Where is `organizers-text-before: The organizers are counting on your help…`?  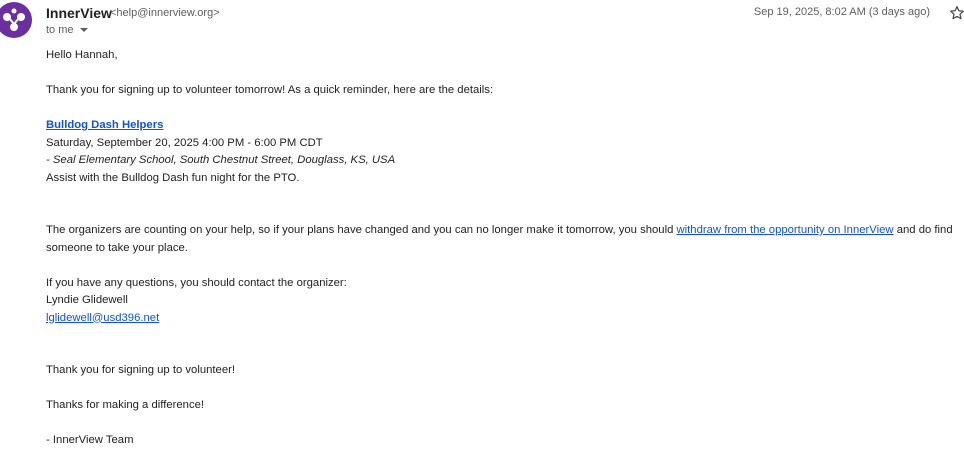 organizers-text-before: The organizers are counting on your help… is located at coordinates (361, 230).